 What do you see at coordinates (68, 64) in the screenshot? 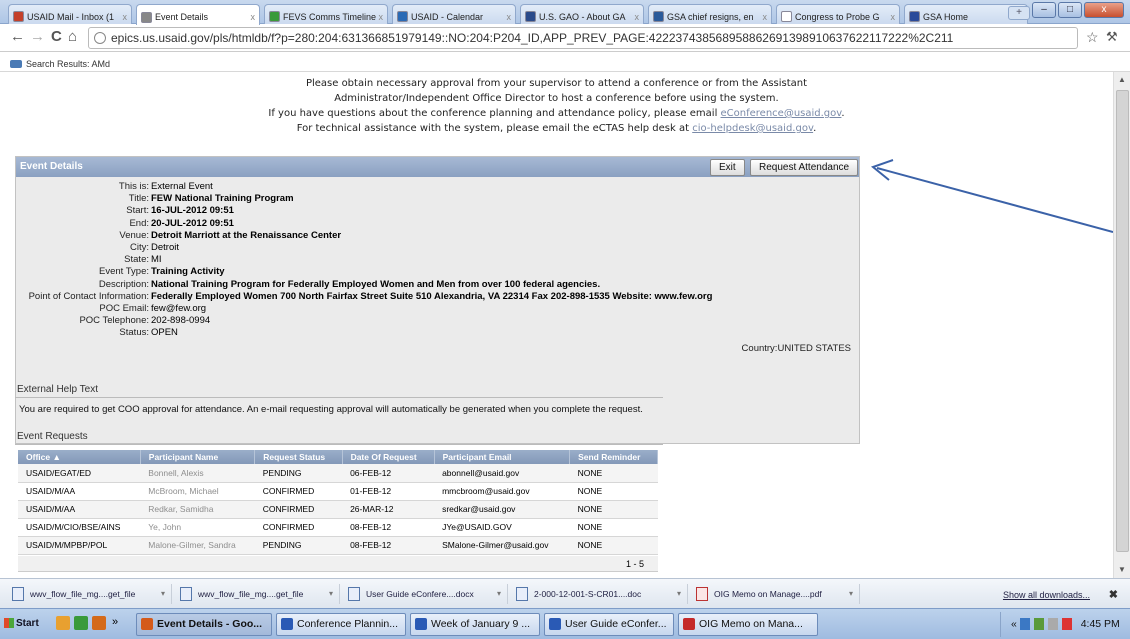
I see `bookmark-search-results: Search Results: AMd` at bounding box center [68, 64].